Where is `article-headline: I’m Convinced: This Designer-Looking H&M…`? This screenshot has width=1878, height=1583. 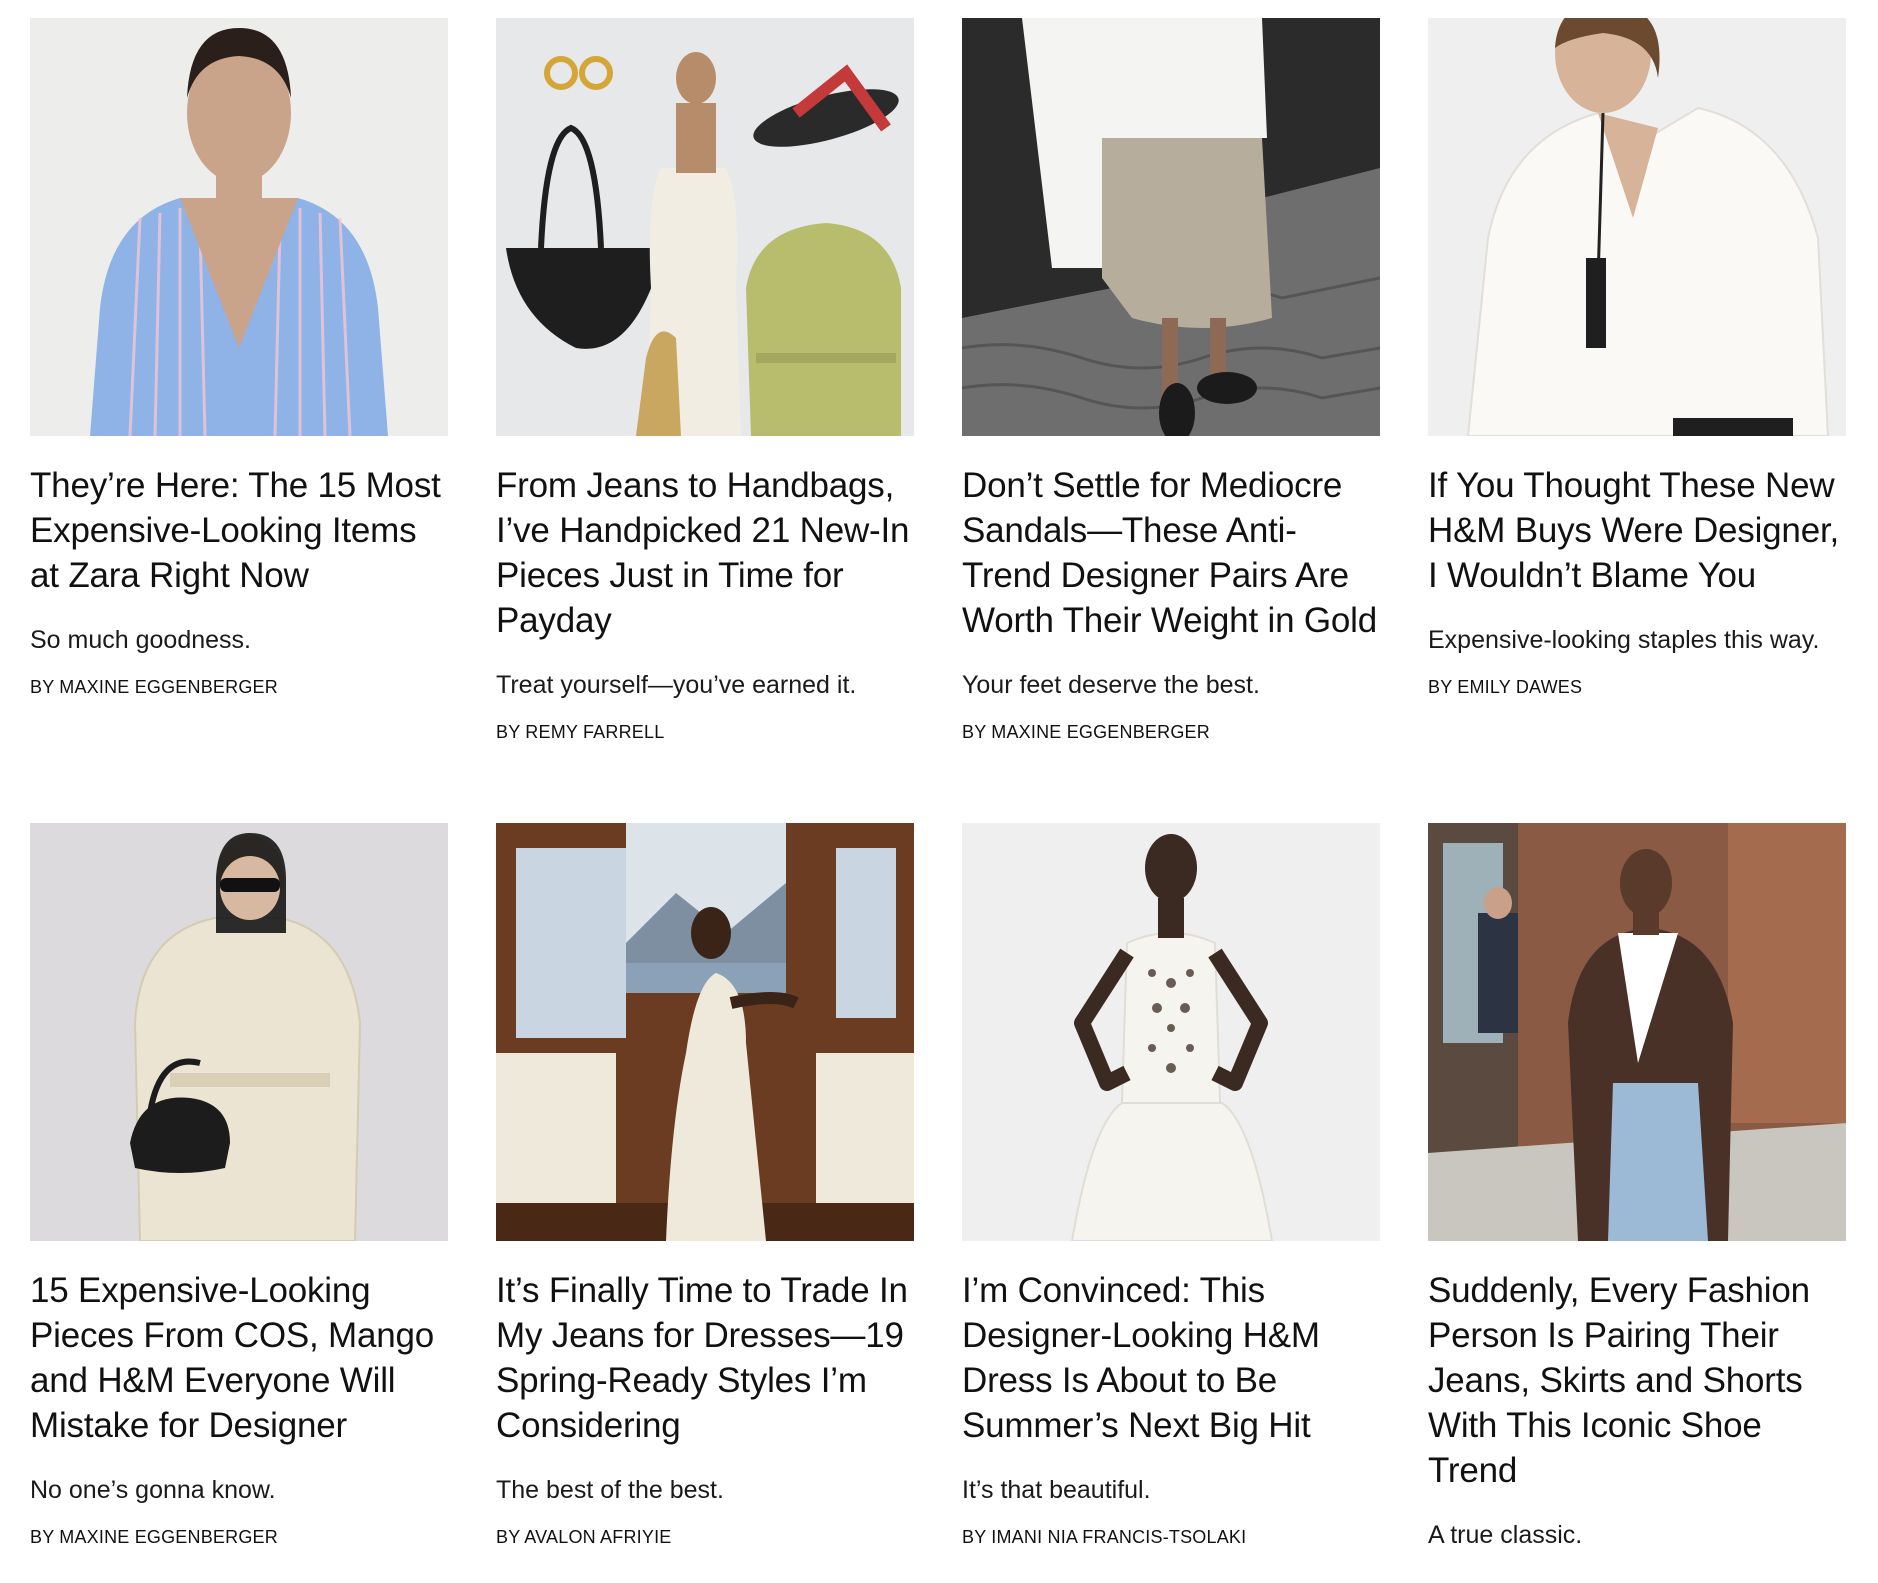
article-headline: I’m Convinced: This Designer-Looking H&M… is located at coordinates (1171, 1358).